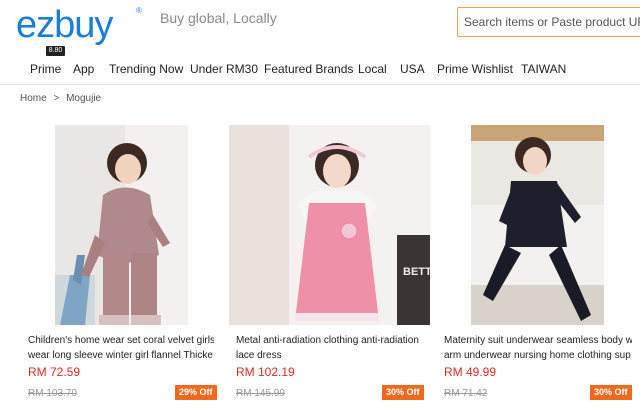 The width and height of the screenshot is (640, 412). I want to click on product-old-price: RM 103.70, so click(52, 393).